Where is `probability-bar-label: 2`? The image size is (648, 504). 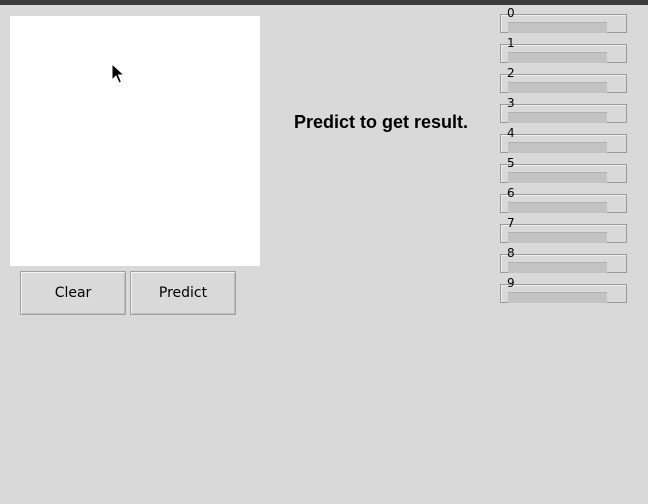 probability-bar-label: 2 is located at coordinates (511, 73).